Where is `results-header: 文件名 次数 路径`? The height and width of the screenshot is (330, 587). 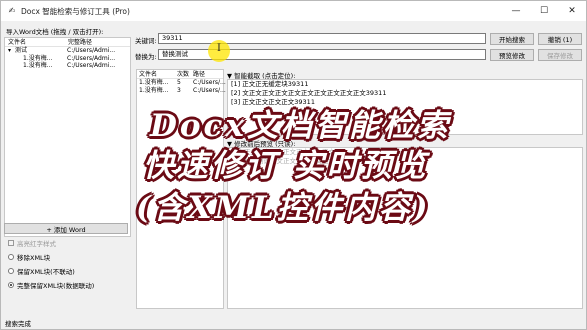 results-header: 文件名 次数 路径 is located at coordinates (180, 74).